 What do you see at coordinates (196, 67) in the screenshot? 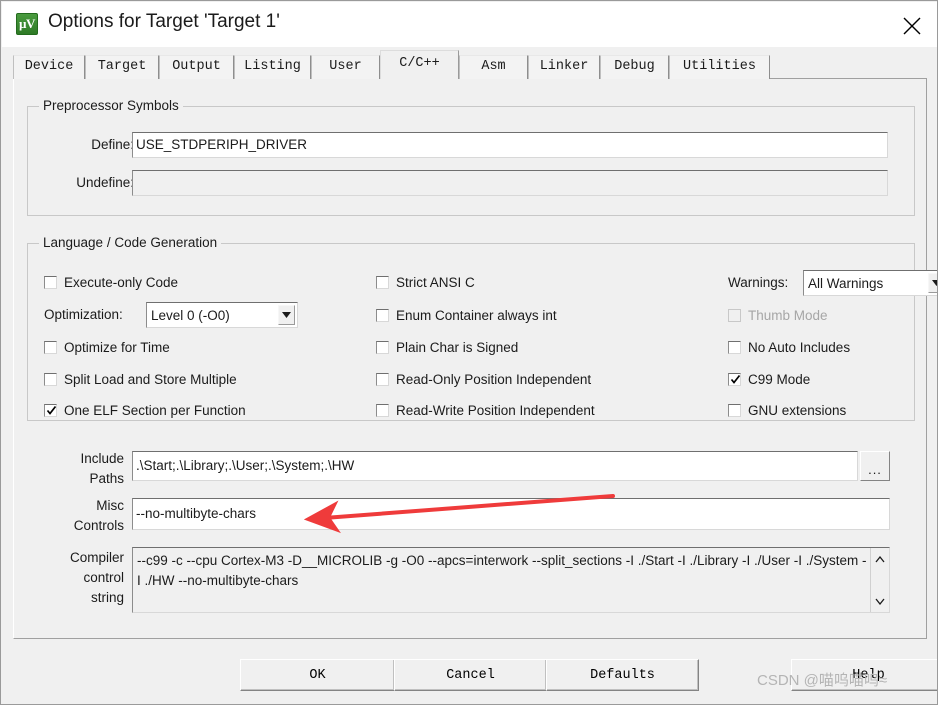
I see `tab-output: Output` at bounding box center [196, 67].